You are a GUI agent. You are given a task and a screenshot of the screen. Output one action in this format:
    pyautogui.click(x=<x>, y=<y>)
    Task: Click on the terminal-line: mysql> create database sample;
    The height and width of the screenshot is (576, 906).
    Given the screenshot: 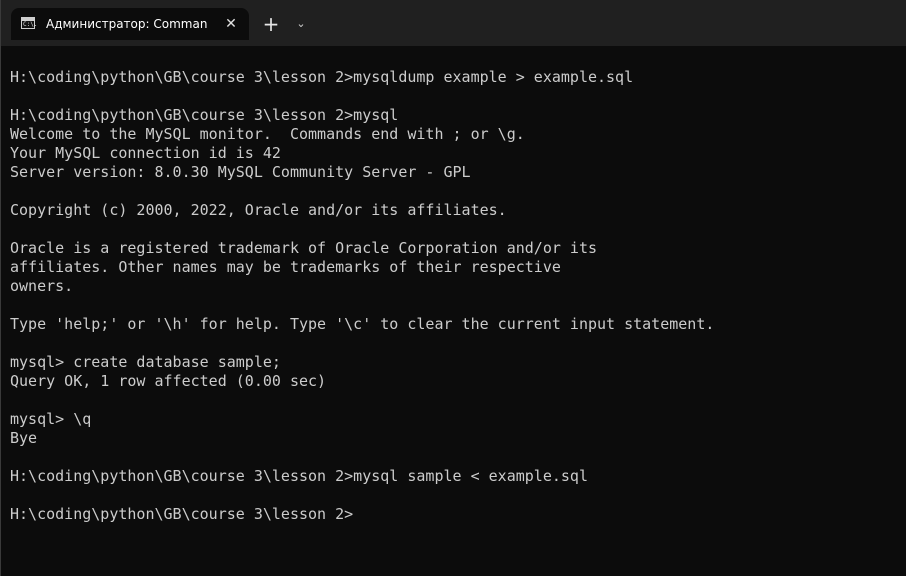 What is the action you would take?
    pyautogui.click(x=145, y=362)
    